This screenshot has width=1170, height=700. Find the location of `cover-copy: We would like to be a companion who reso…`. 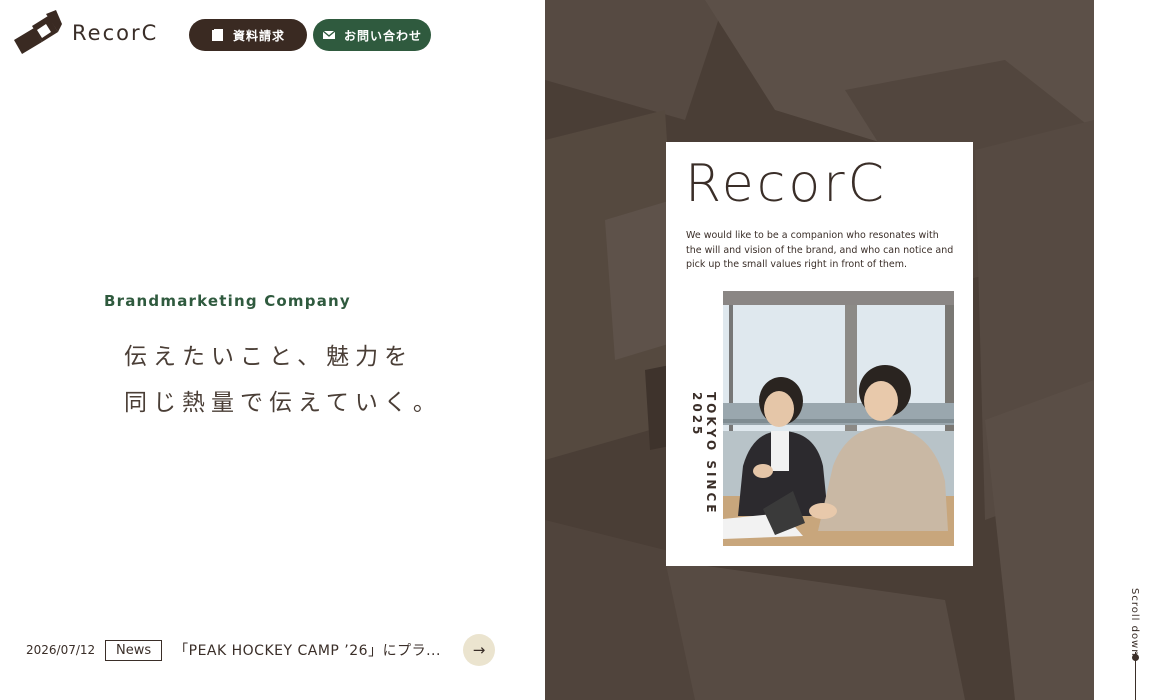

cover-copy: We would like to be a companion who reso… is located at coordinates (820, 250).